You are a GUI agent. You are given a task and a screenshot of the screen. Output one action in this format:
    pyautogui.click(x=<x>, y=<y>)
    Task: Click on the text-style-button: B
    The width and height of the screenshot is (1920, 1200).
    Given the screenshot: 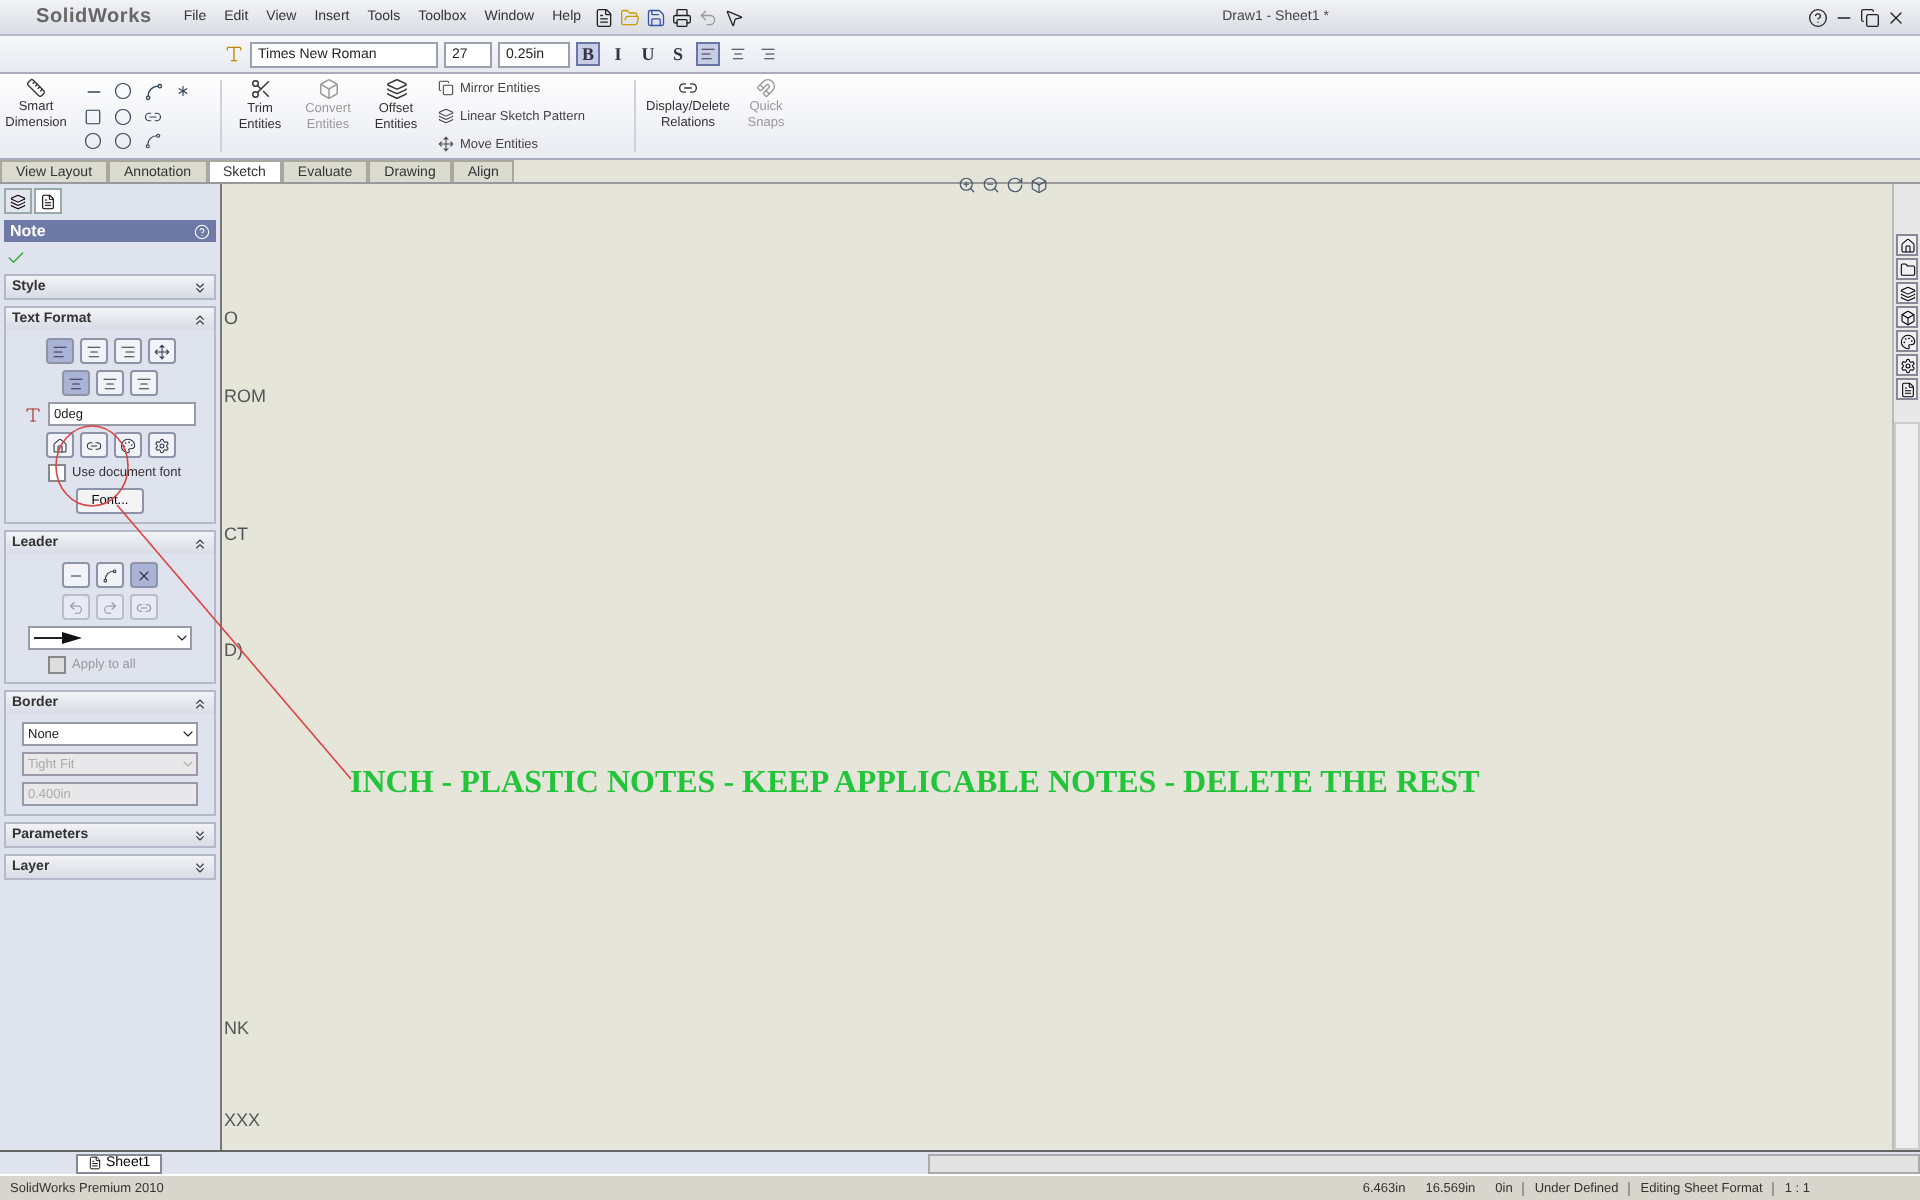 What is the action you would take?
    pyautogui.click(x=588, y=54)
    